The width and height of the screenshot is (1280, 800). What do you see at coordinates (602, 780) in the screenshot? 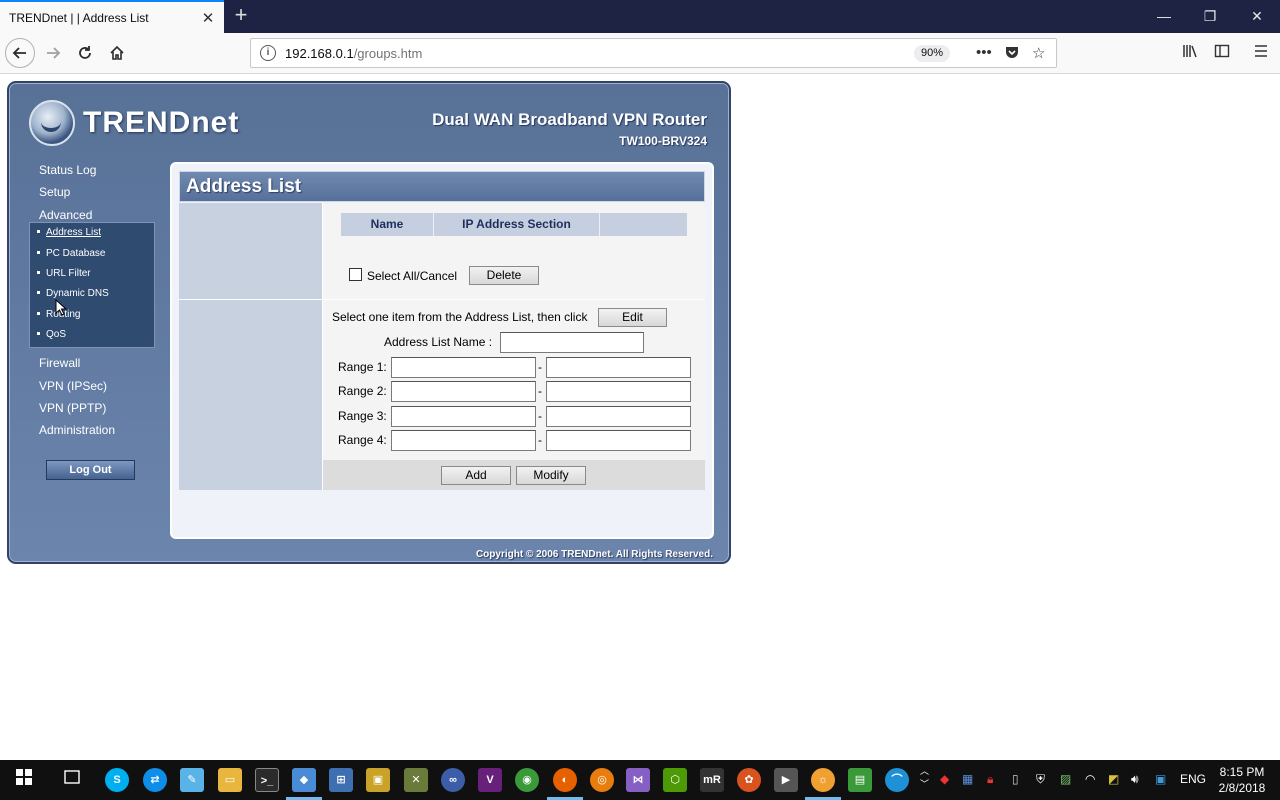
I see `blender-icon: ◎` at bounding box center [602, 780].